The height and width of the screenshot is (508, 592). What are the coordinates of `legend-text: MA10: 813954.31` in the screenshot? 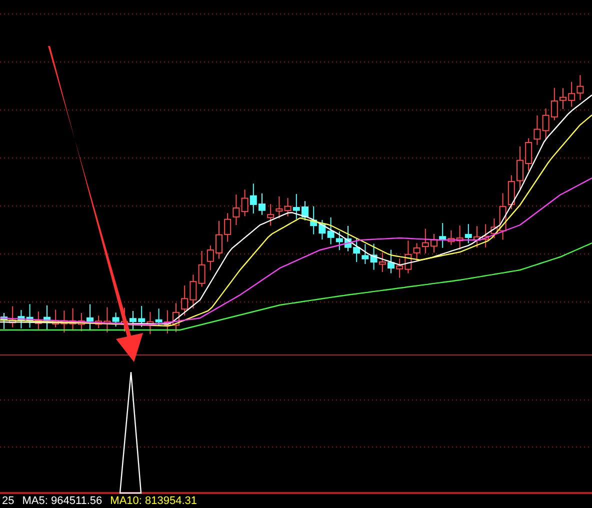 It's located at (154, 501).